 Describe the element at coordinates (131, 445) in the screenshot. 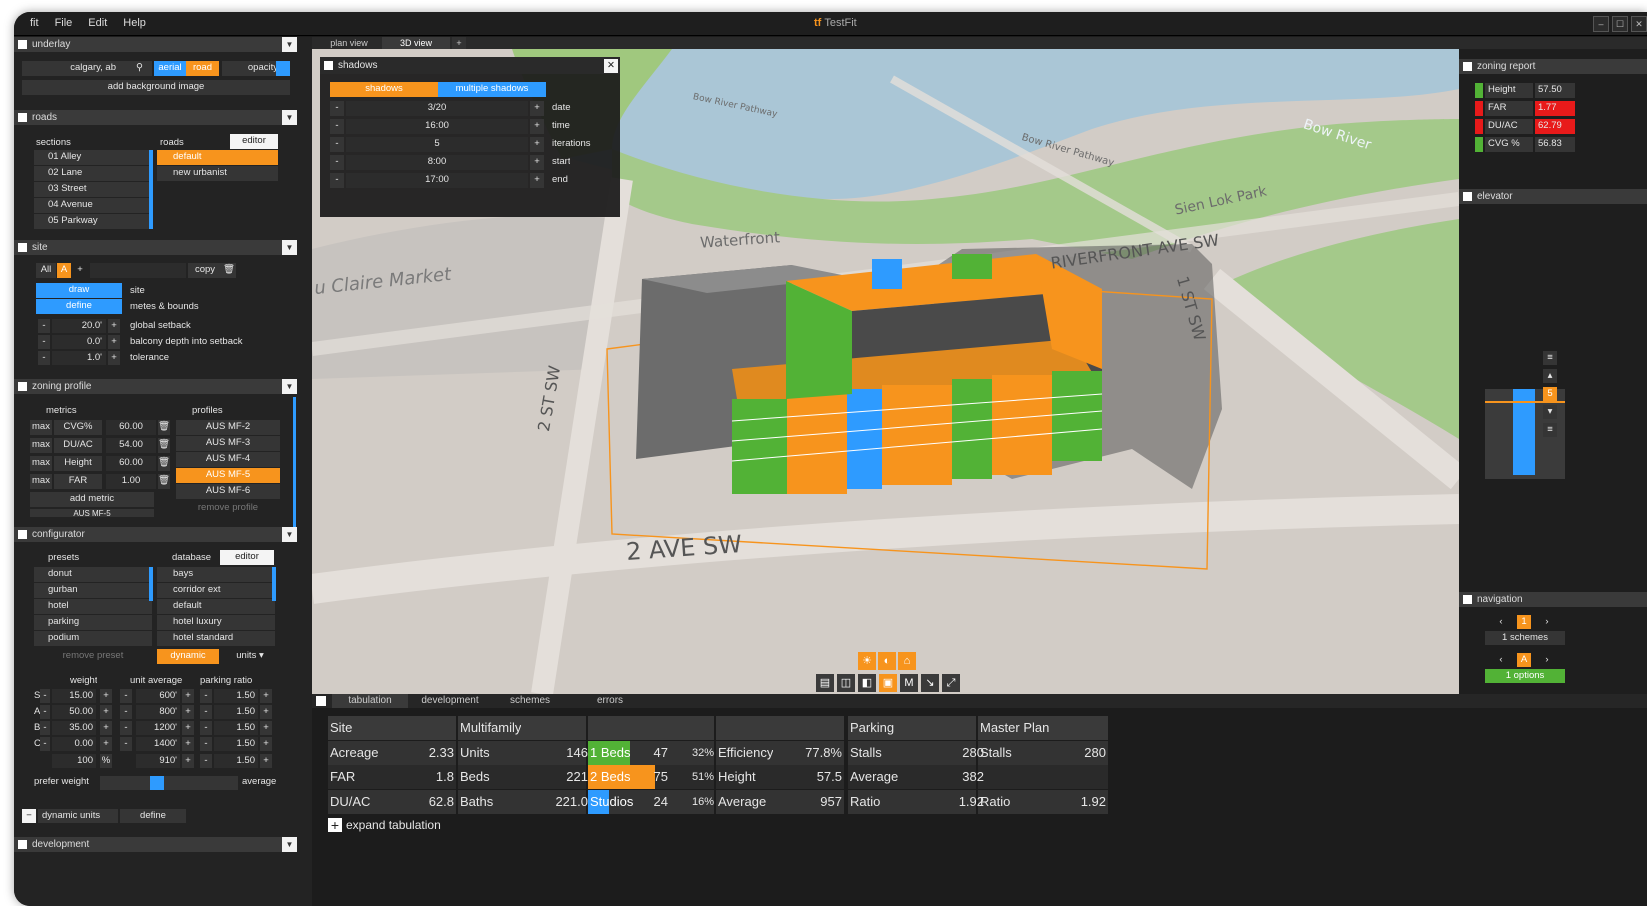

I see `metric-value: 54.00` at that location.